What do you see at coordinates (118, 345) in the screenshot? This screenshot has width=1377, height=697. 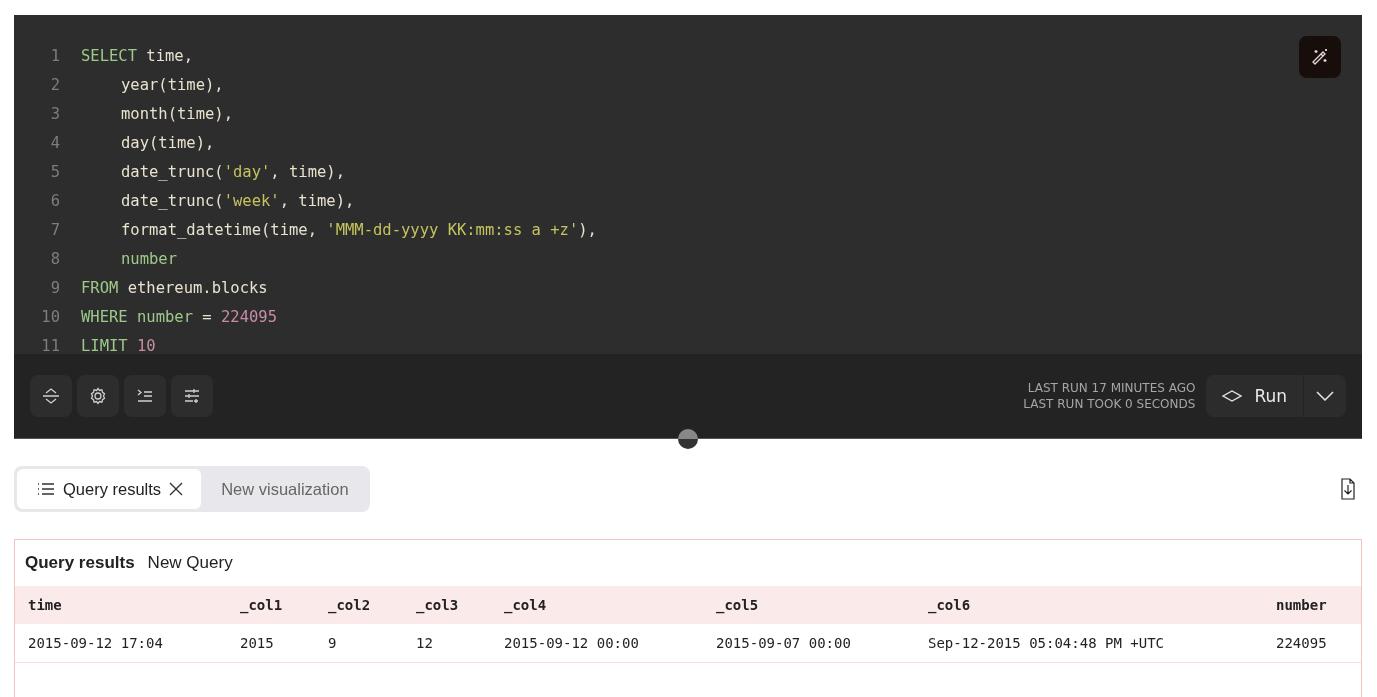 I see `code-line: LIMIT 10` at bounding box center [118, 345].